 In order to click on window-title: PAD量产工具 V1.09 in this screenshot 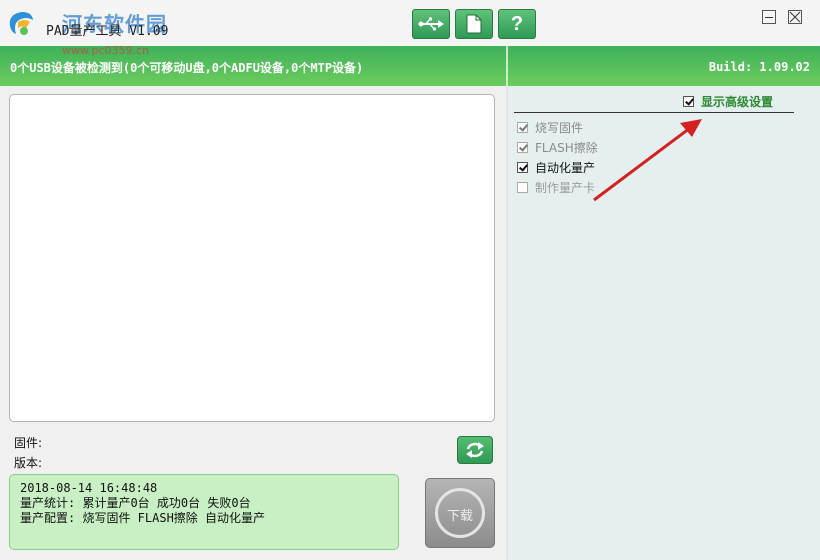, I will do `click(107, 31)`.